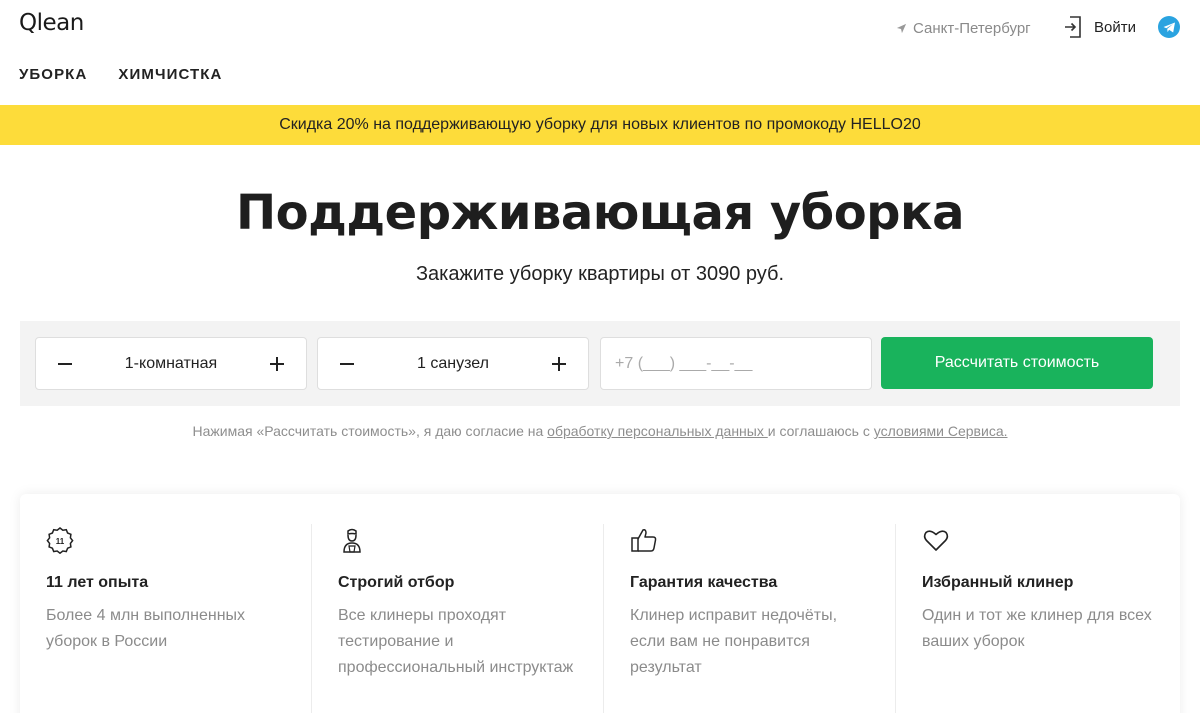  What do you see at coordinates (1017, 363) in the screenshot?
I see `calculate-price-button: Рассчитать стоимость` at bounding box center [1017, 363].